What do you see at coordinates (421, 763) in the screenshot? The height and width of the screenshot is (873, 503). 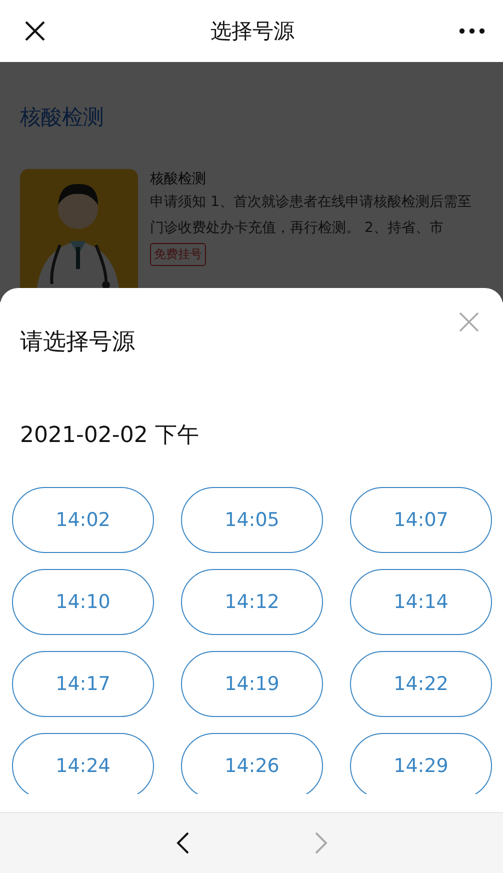 I see `time-slot-button: 14:29` at bounding box center [421, 763].